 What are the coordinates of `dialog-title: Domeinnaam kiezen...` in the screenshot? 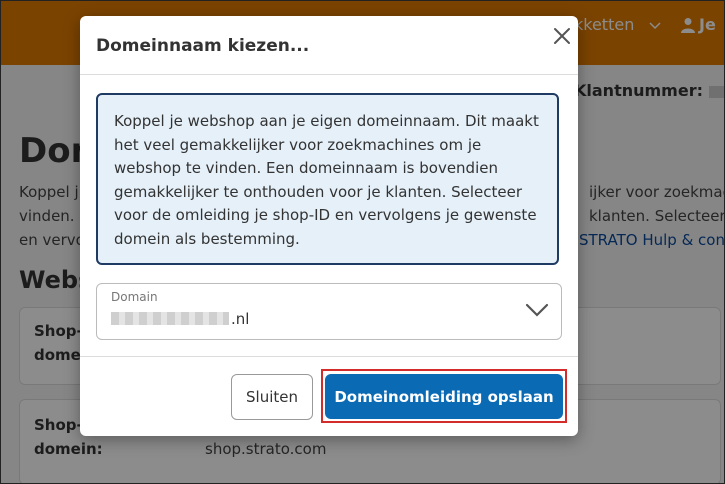 It's located at (203, 46).